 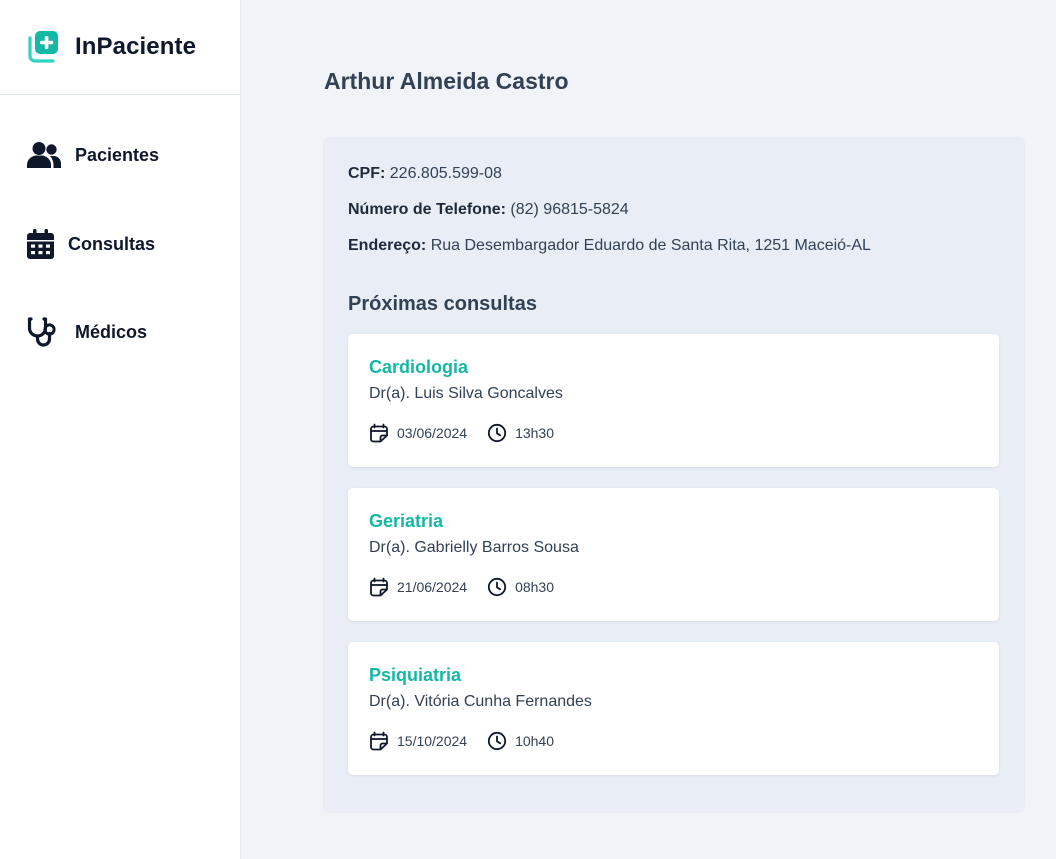 What do you see at coordinates (136, 46) in the screenshot?
I see `brand-name: InPaciente` at bounding box center [136, 46].